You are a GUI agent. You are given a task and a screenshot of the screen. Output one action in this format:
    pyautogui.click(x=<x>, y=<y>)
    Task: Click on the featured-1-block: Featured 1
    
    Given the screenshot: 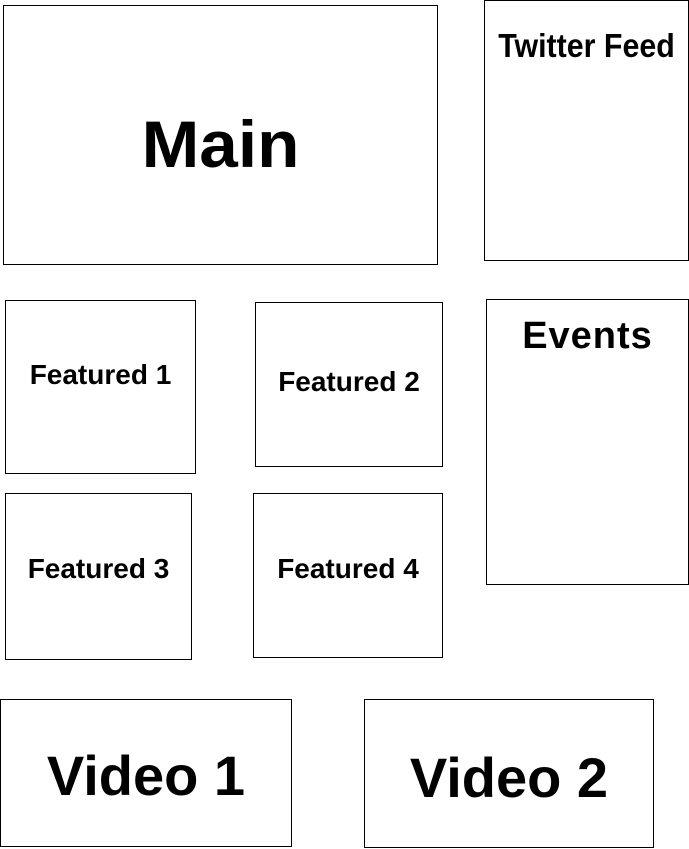 What is the action you would take?
    pyautogui.click(x=100, y=387)
    